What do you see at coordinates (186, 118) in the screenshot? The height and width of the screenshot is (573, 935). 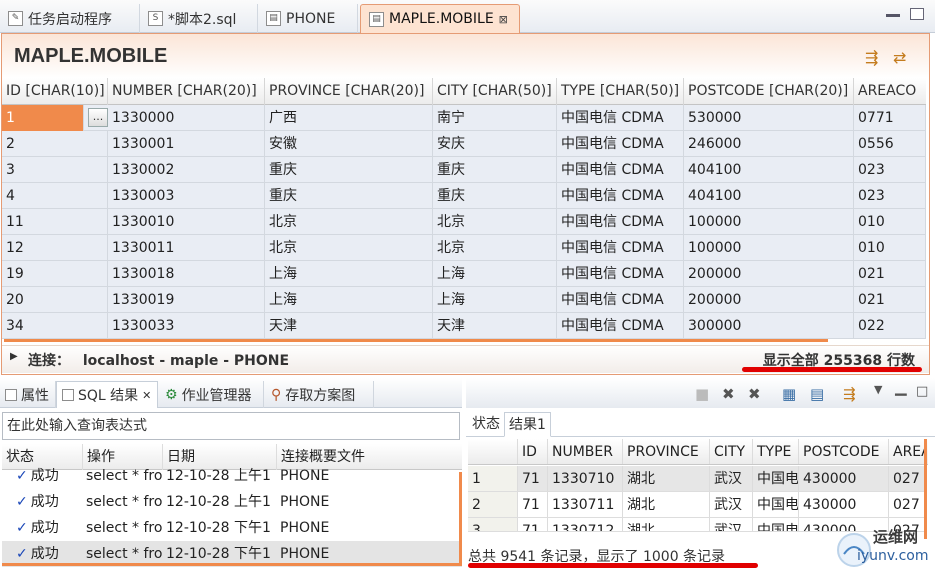 I see `cell-number: 1330000` at bounding box center [186, 118].